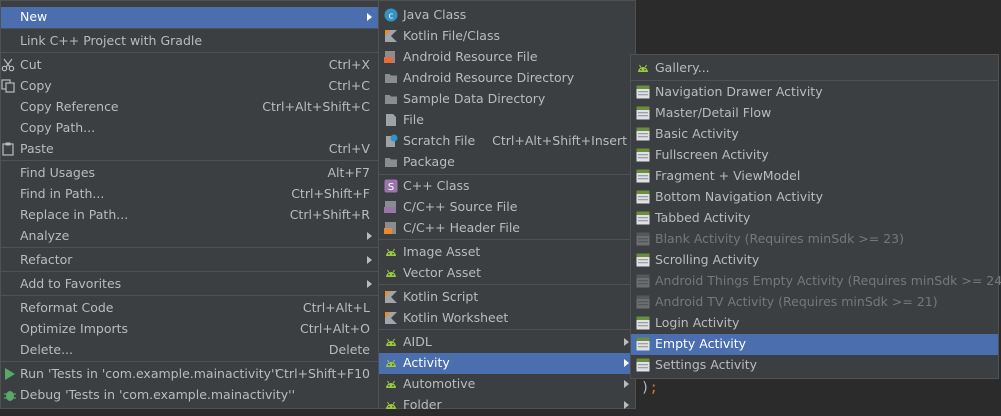 The width and height of the screenshot is (1001, 416). What do you see at coordinates (814, 344) in the screenshot?
I see `activity-item-selected: Empty Activity` at bounding box center [814, 344].